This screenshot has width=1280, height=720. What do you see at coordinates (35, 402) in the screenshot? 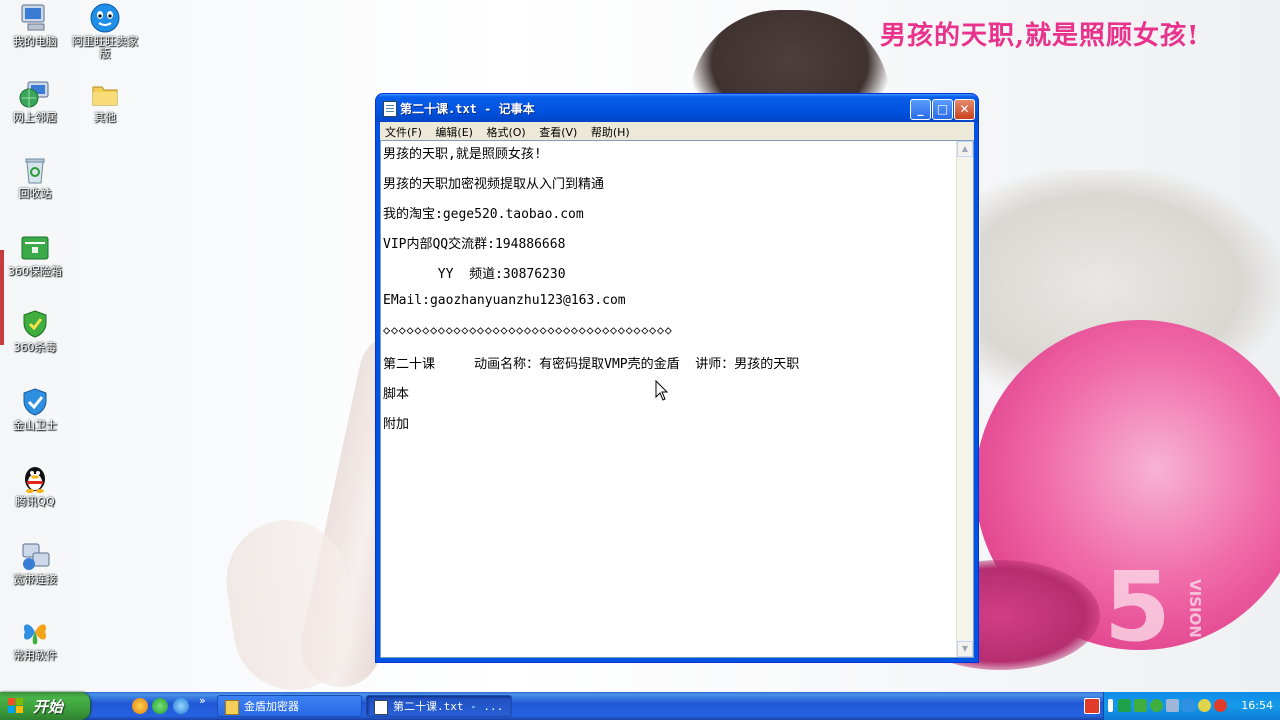
I see `shield-check-icon` at bounding box center [35, 402].